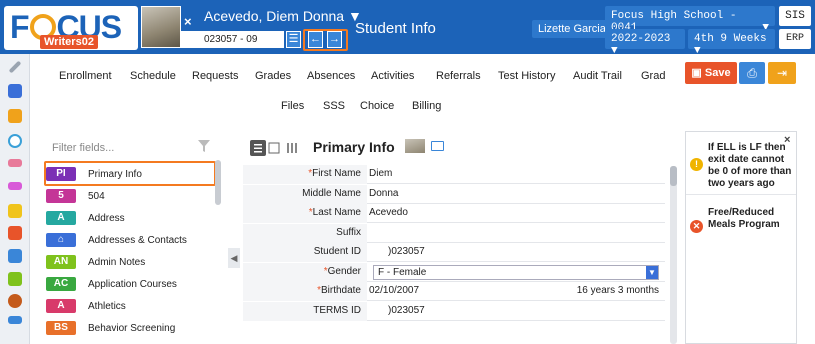 The image size is (815, 344). I want to click on tab-referrals: Referrals, so click(458, 76).